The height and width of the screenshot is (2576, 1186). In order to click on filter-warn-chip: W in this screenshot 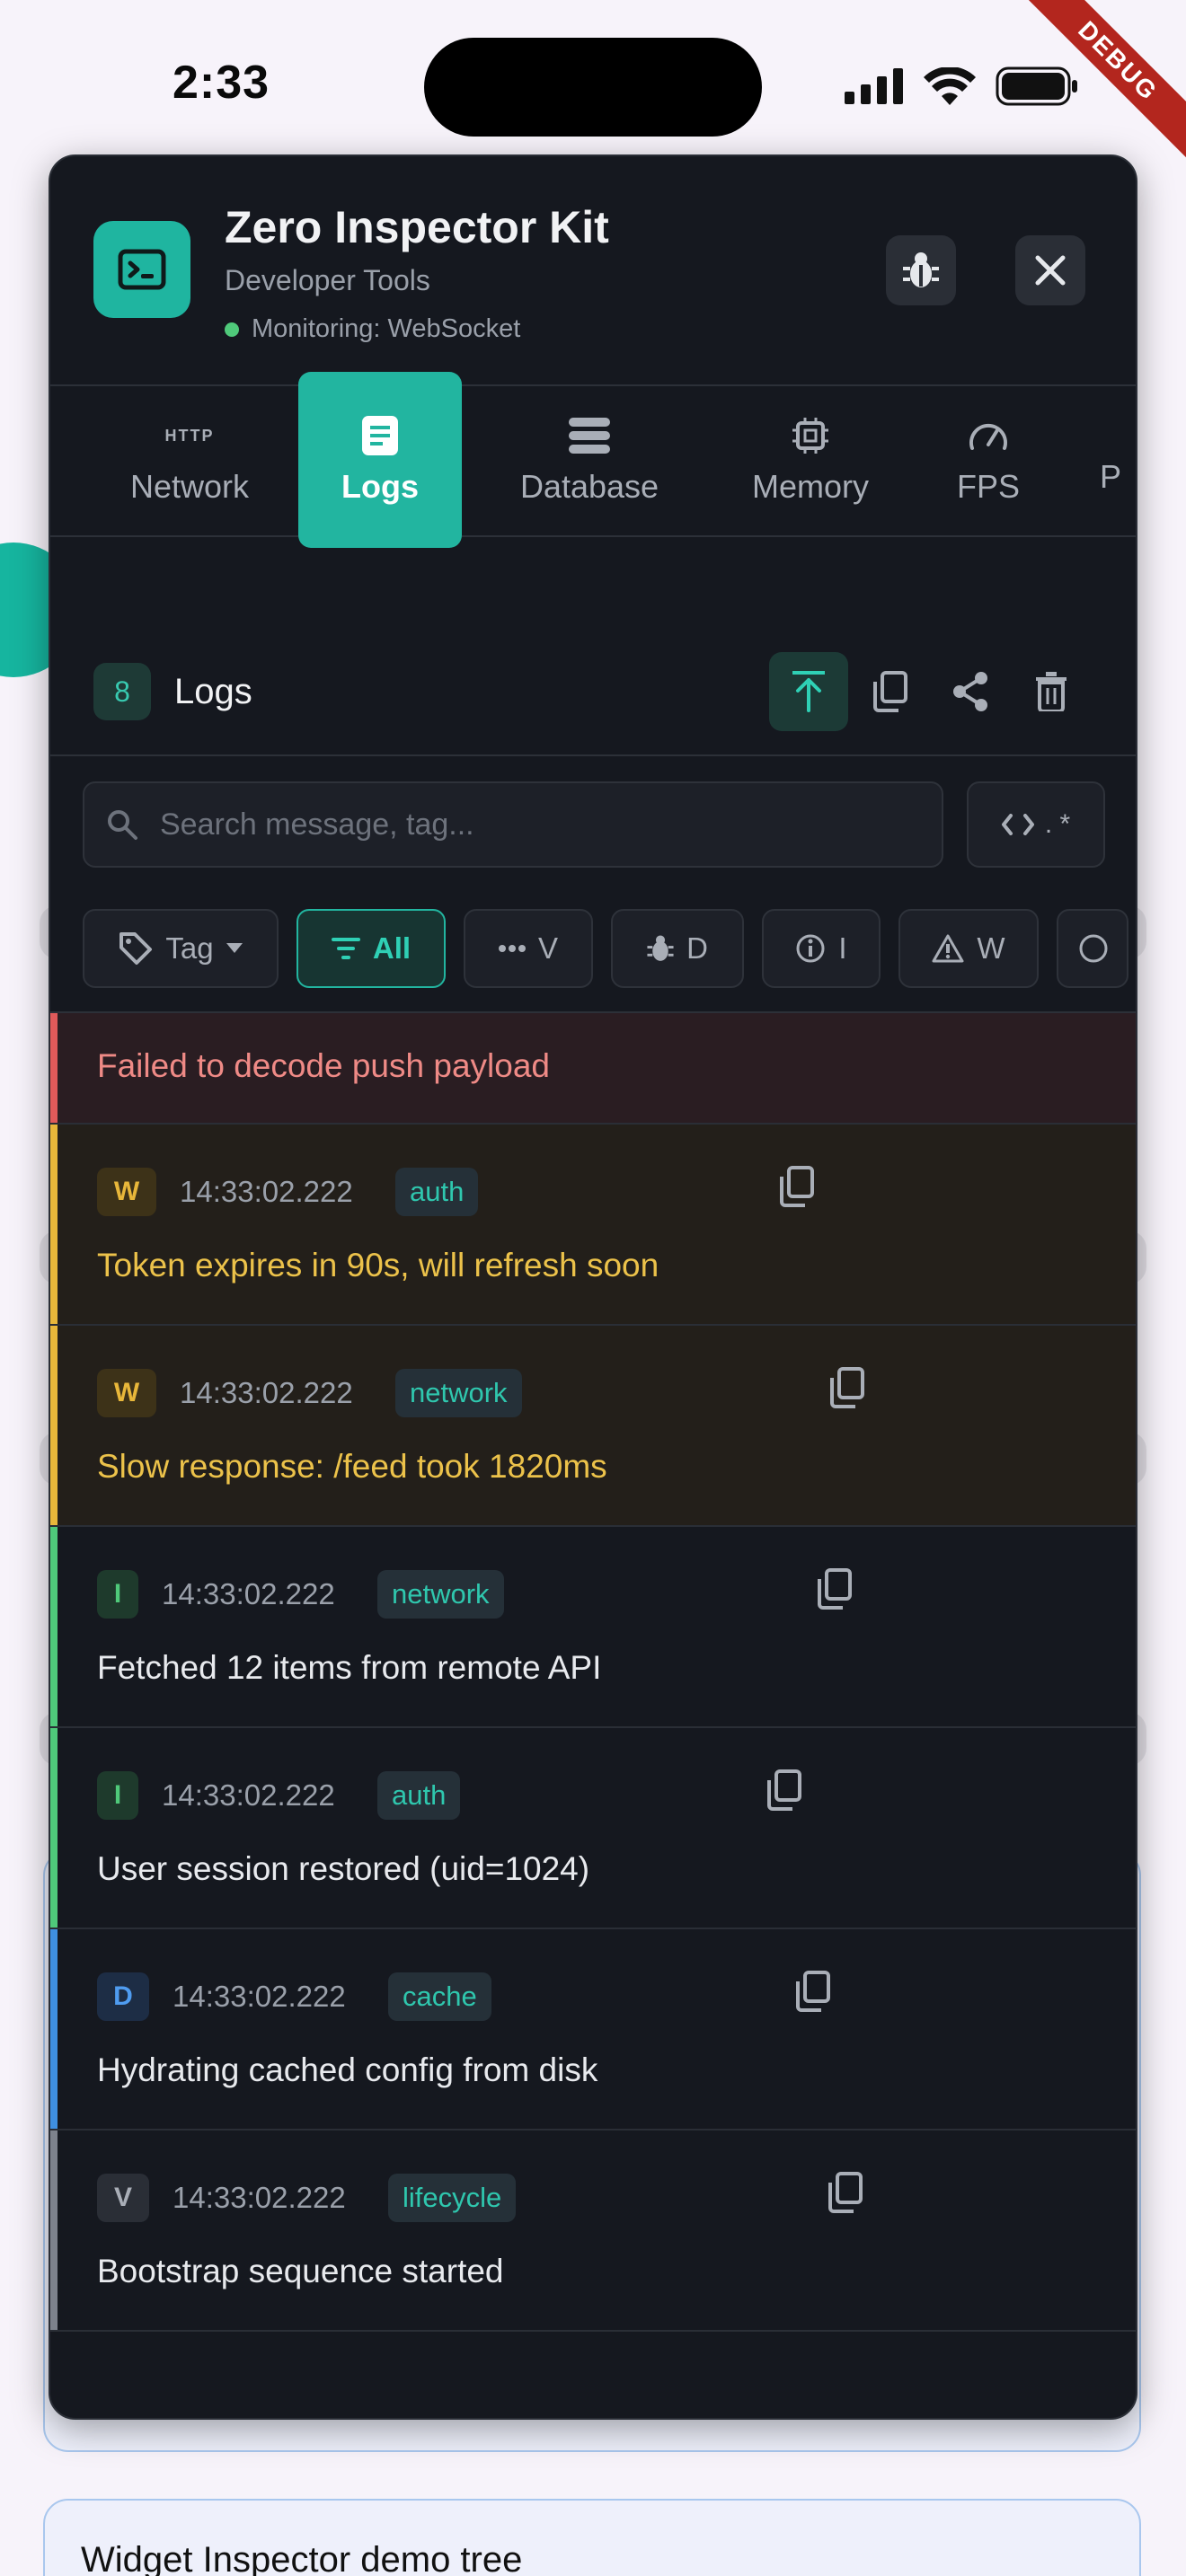, I will do `click(968, 948)`.